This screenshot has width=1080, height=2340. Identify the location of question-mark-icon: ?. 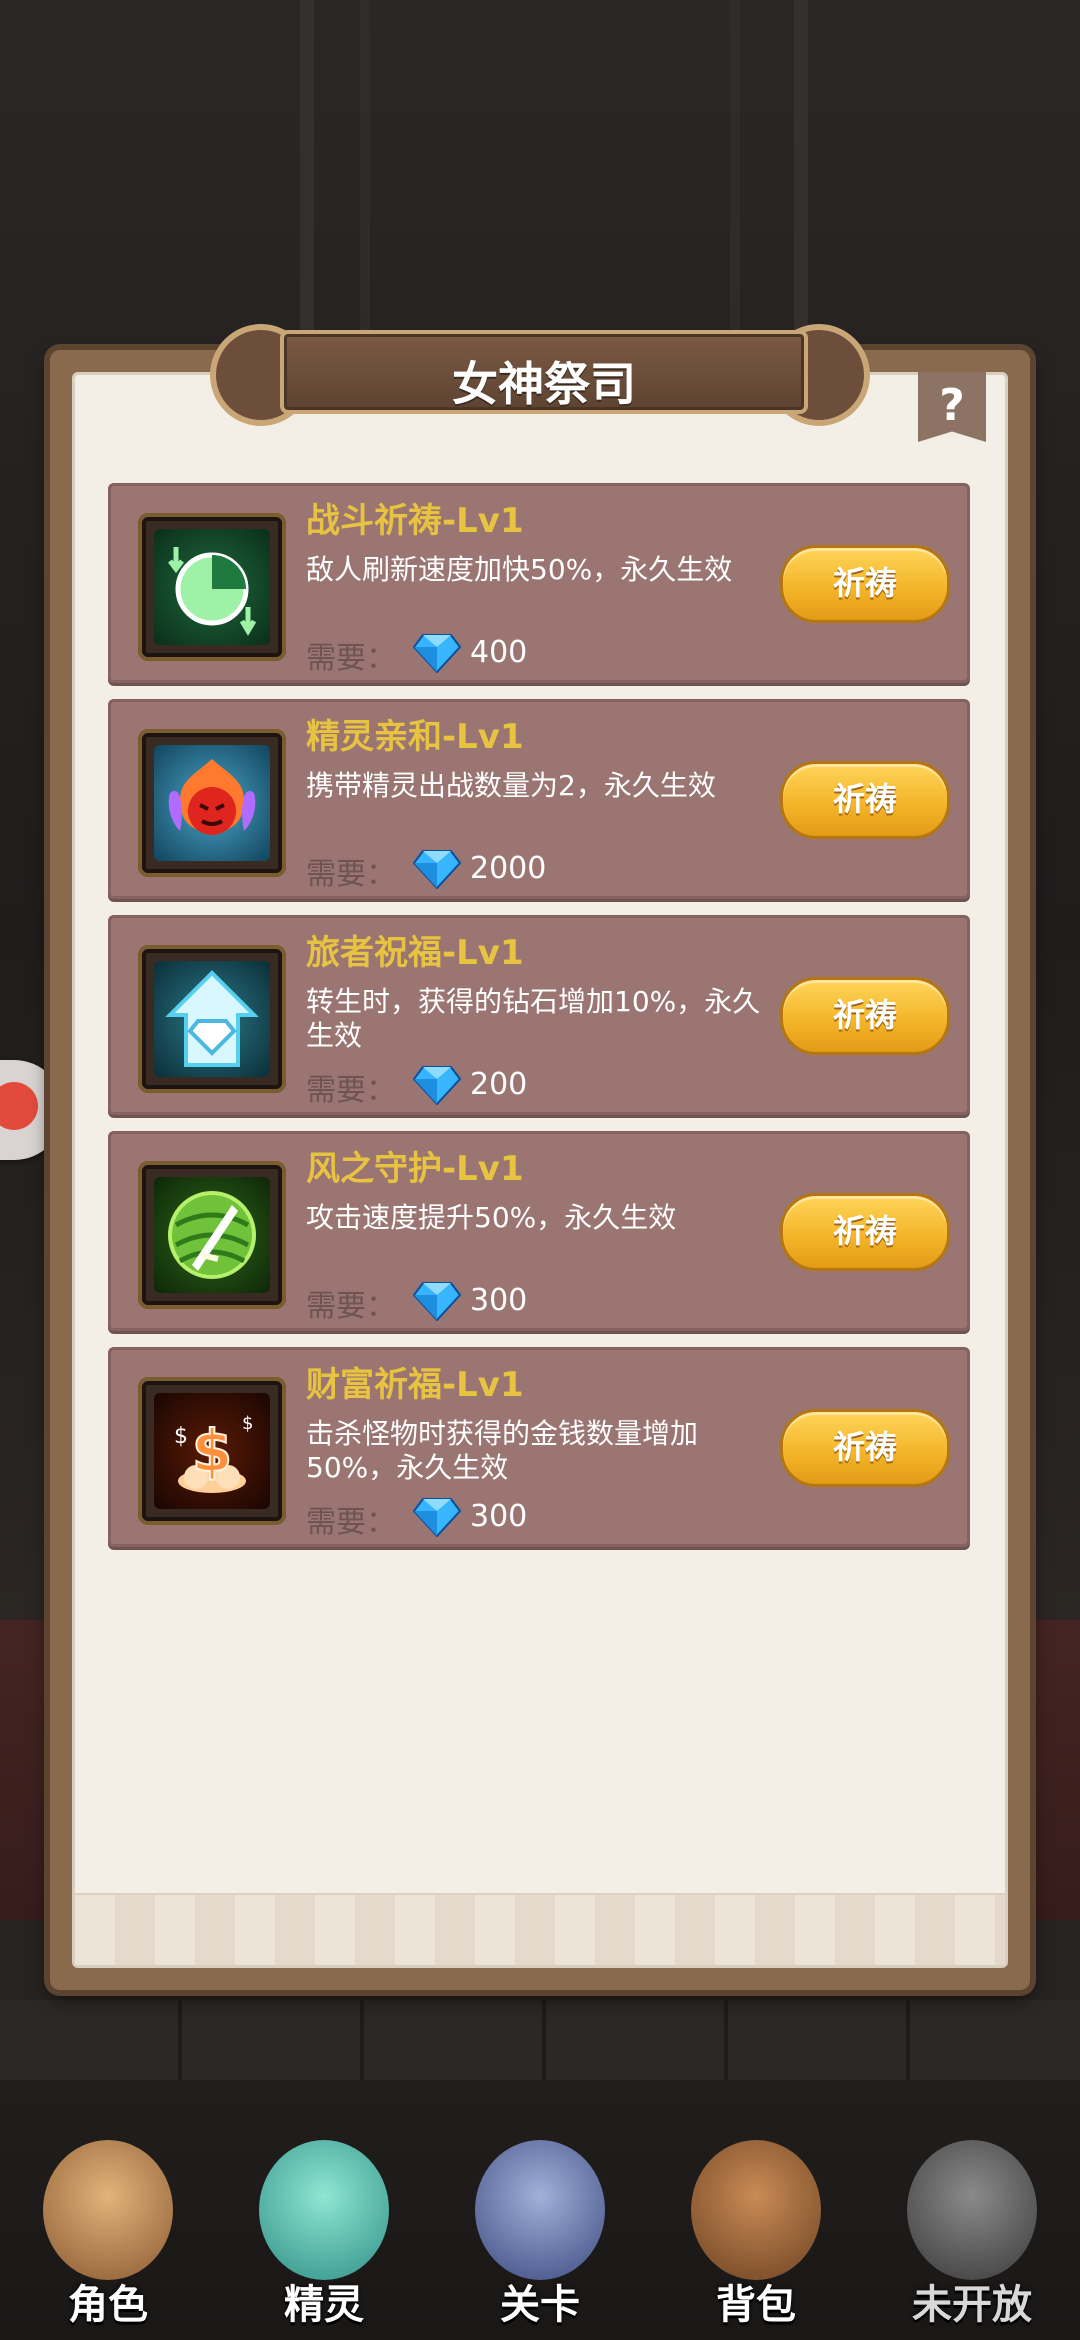
(952, 405).